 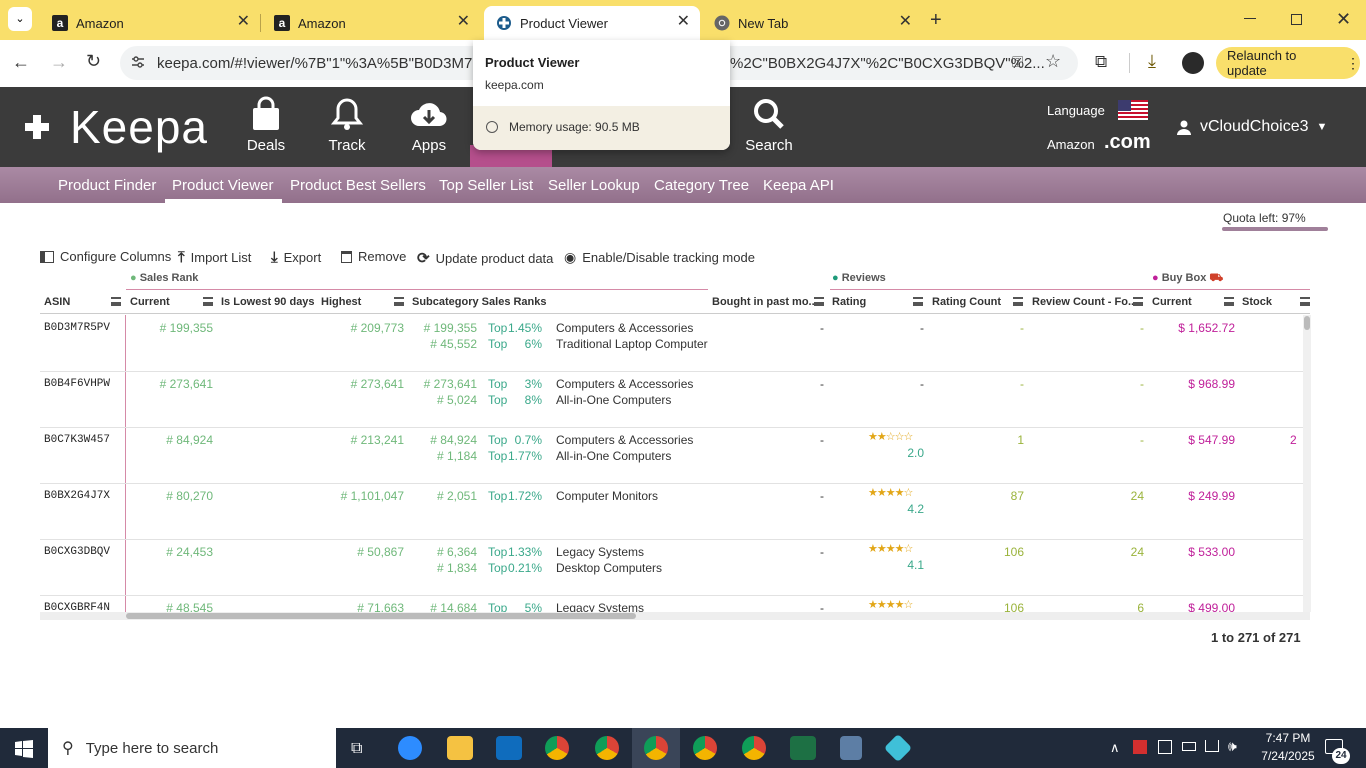 I want to click on asin-cell: B0CXGBRF4N, so click(x=77, y=607).